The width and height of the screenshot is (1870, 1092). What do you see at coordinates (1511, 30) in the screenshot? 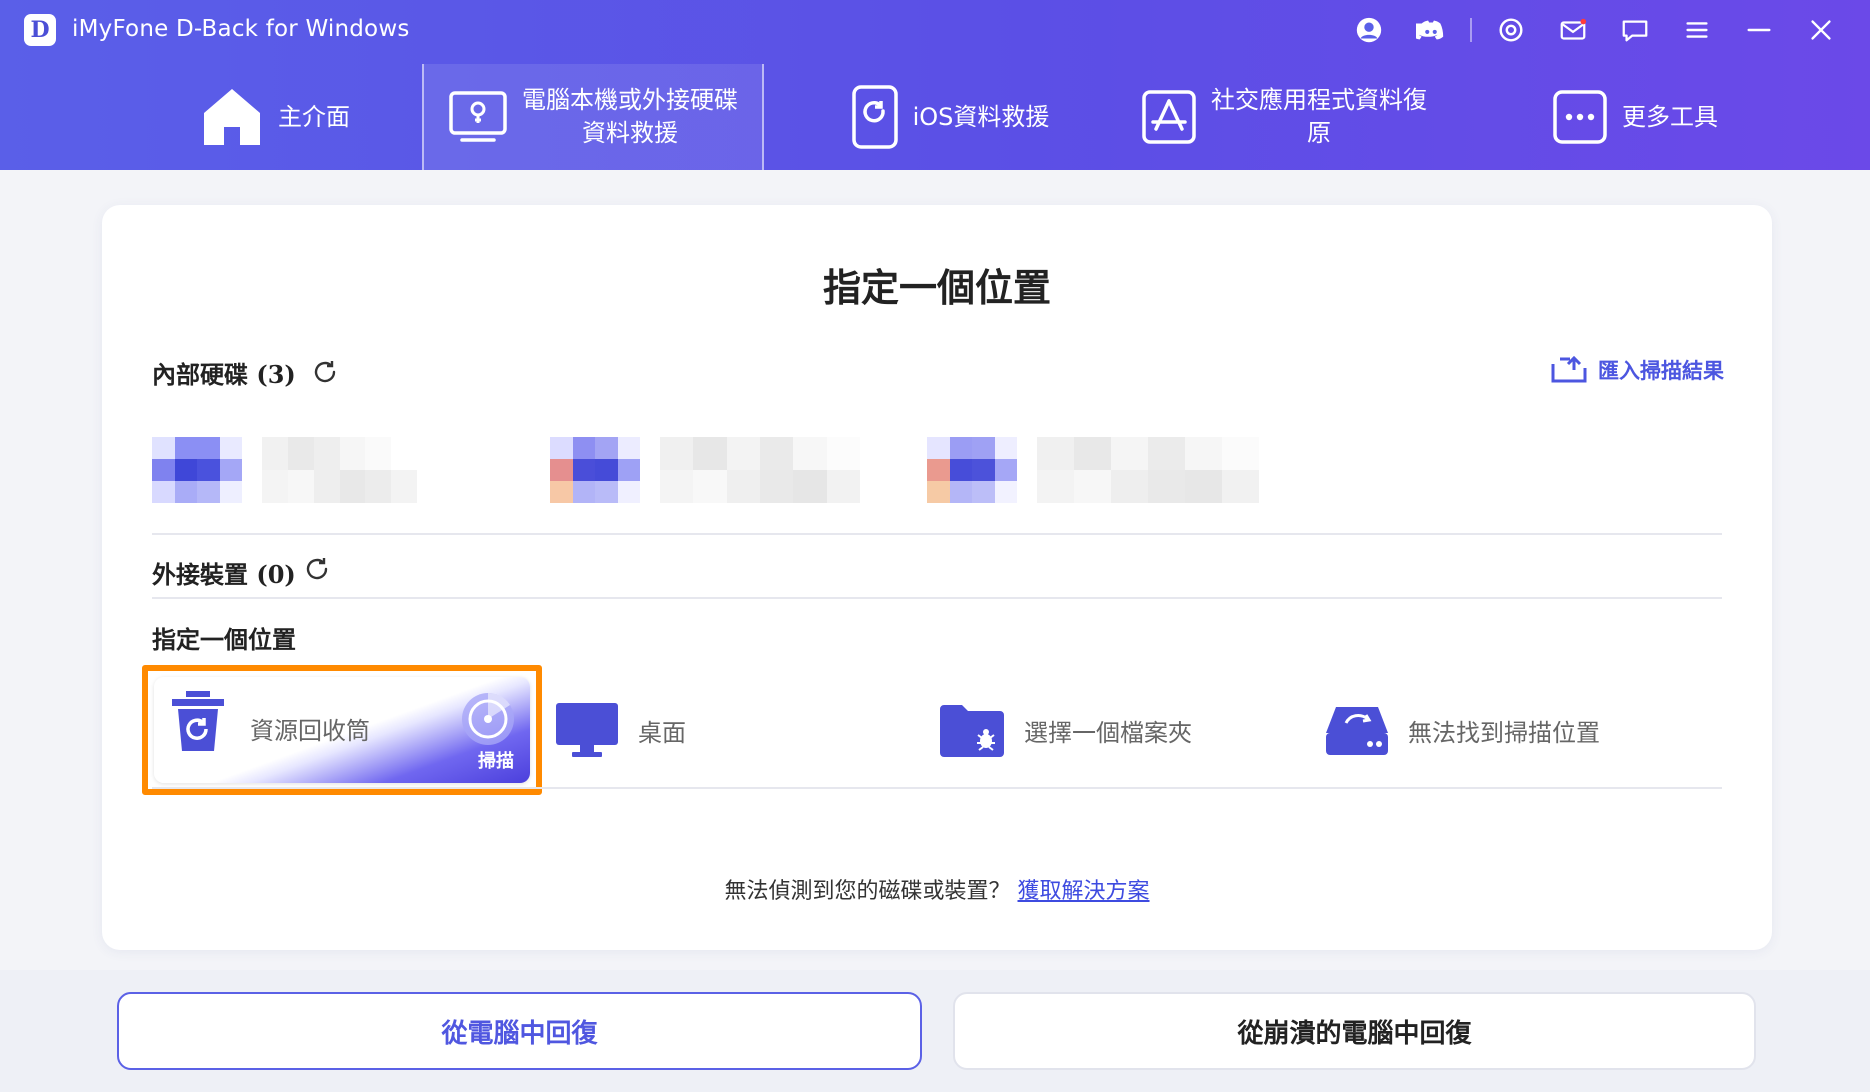
I see `settings-icon` at bounding box center [1511, 30].